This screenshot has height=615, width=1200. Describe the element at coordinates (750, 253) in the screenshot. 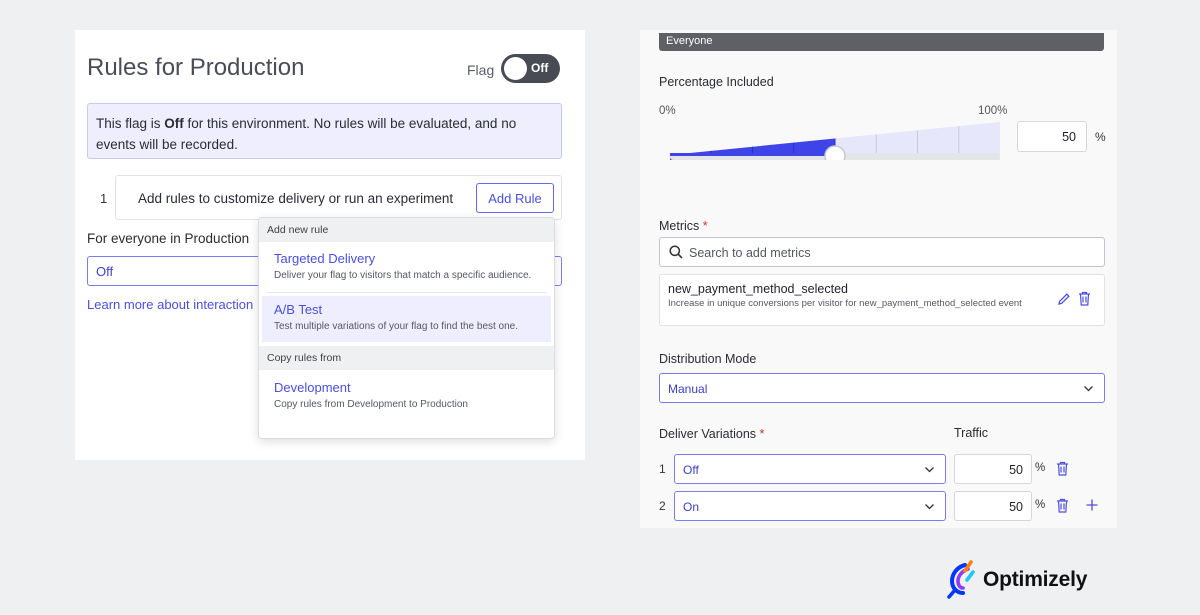

I see `search-placeholder: Search to add metrics` at that location.